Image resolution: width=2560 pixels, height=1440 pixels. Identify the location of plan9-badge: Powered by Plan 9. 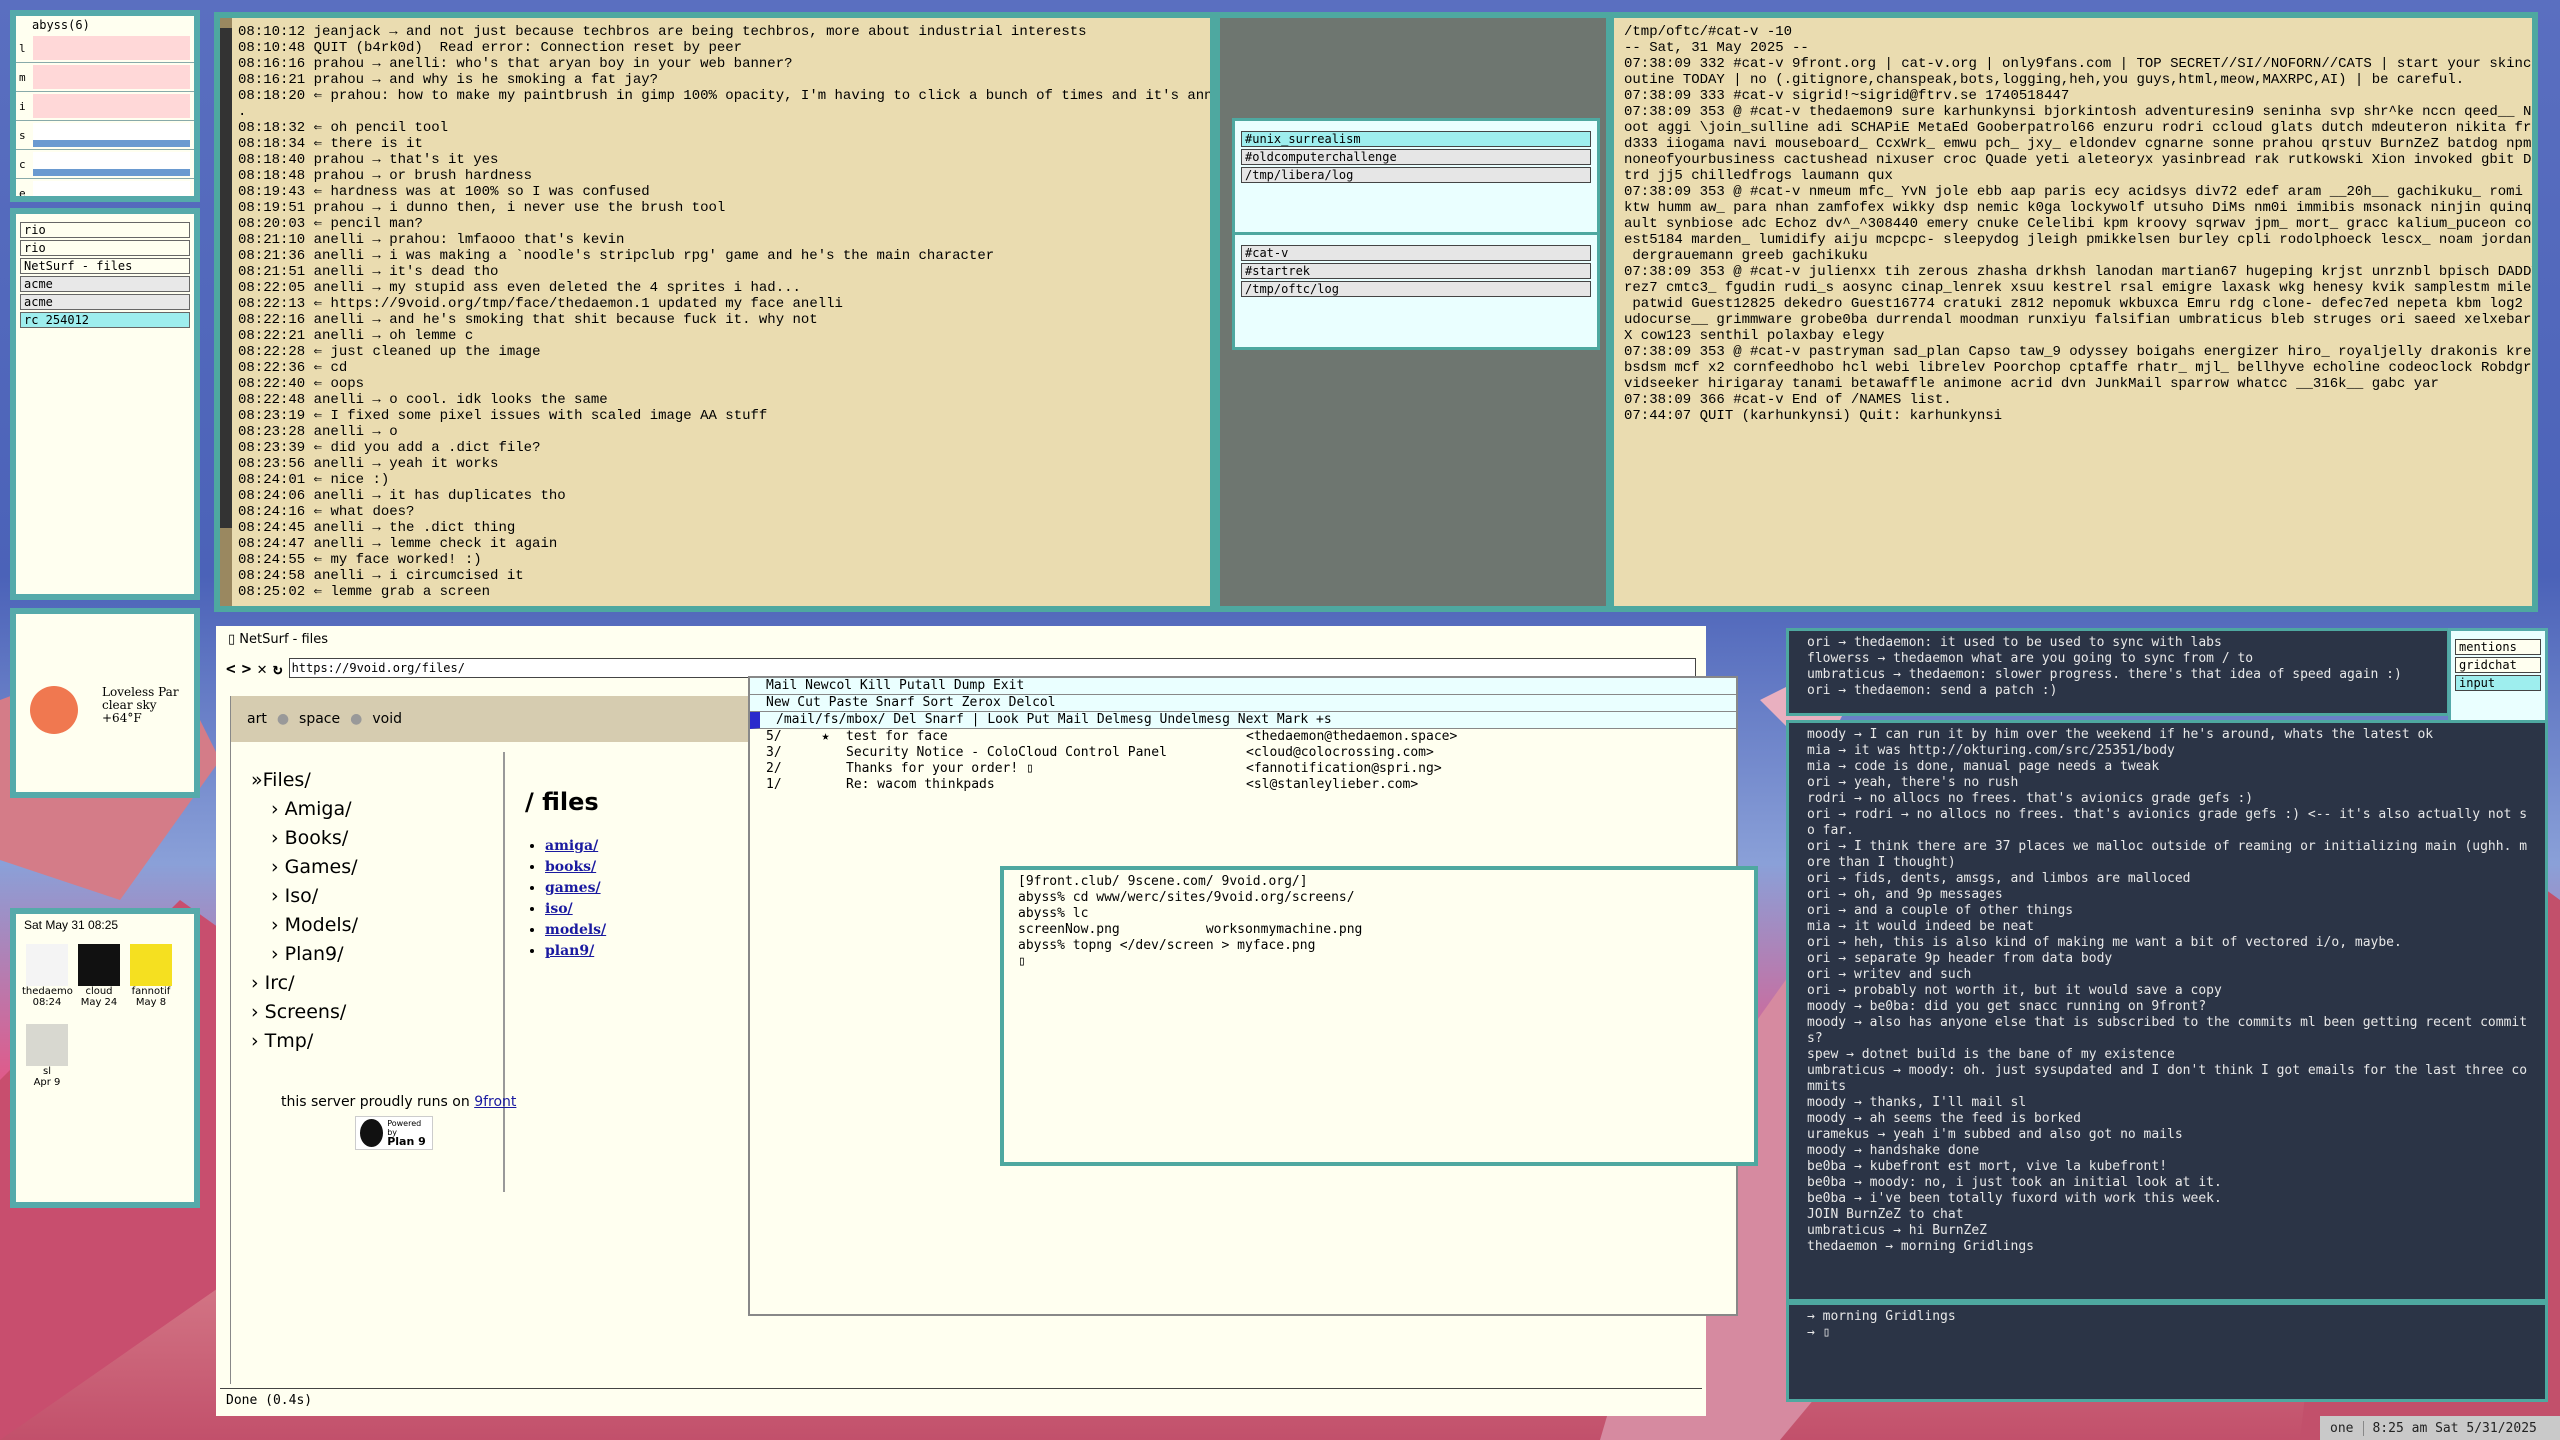
(394, 1133).